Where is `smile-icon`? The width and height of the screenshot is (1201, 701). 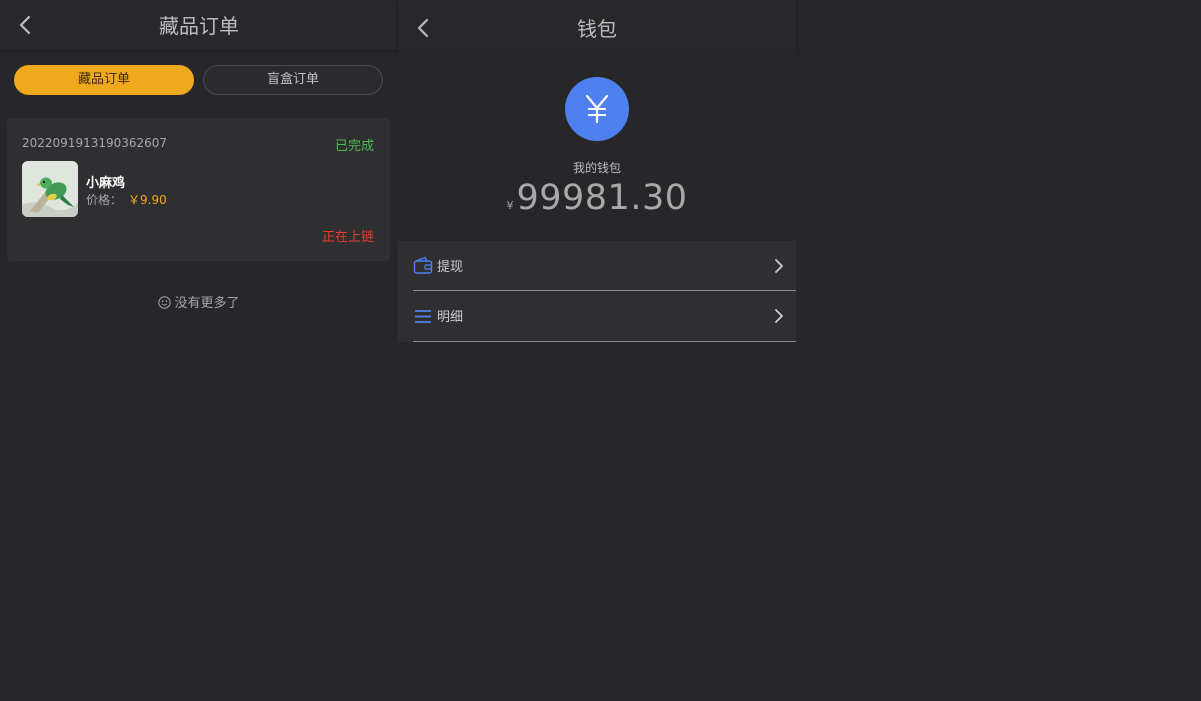
smile-icon is located at coordinates (165, 304).